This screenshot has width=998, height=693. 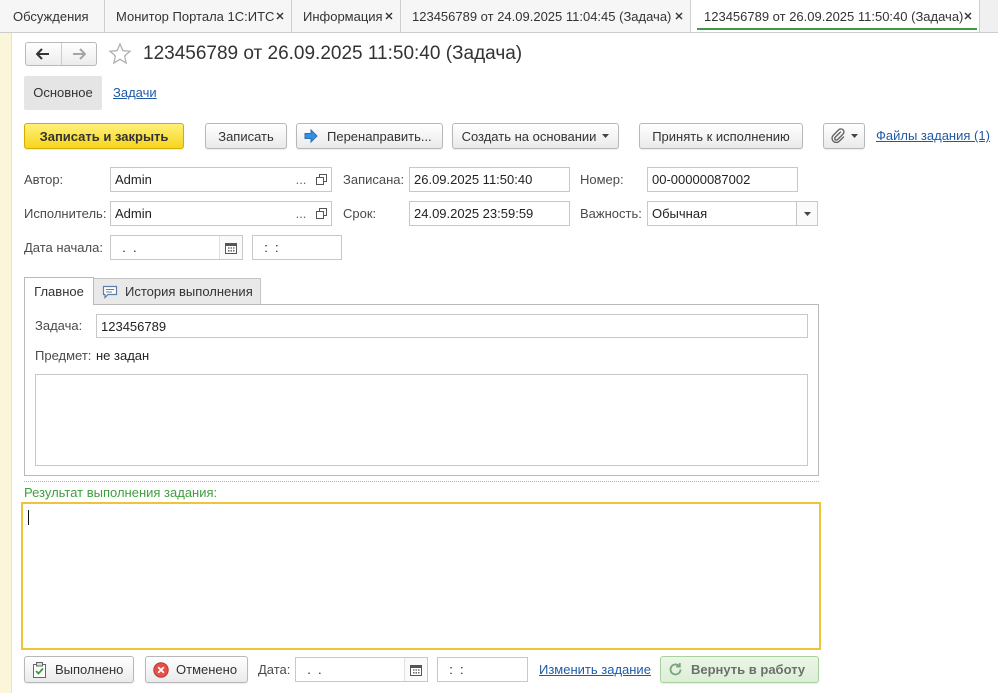 What do you see at coordinates (28, 517) in the screenshot?
I see `text-caret` at bounding box center [28, 517].